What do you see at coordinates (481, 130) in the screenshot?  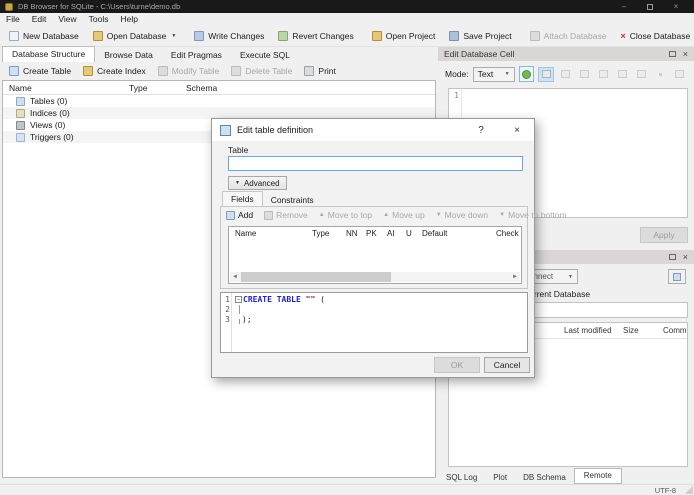 I see `dialog-help-button: ?` at bounding box center [481, 130].